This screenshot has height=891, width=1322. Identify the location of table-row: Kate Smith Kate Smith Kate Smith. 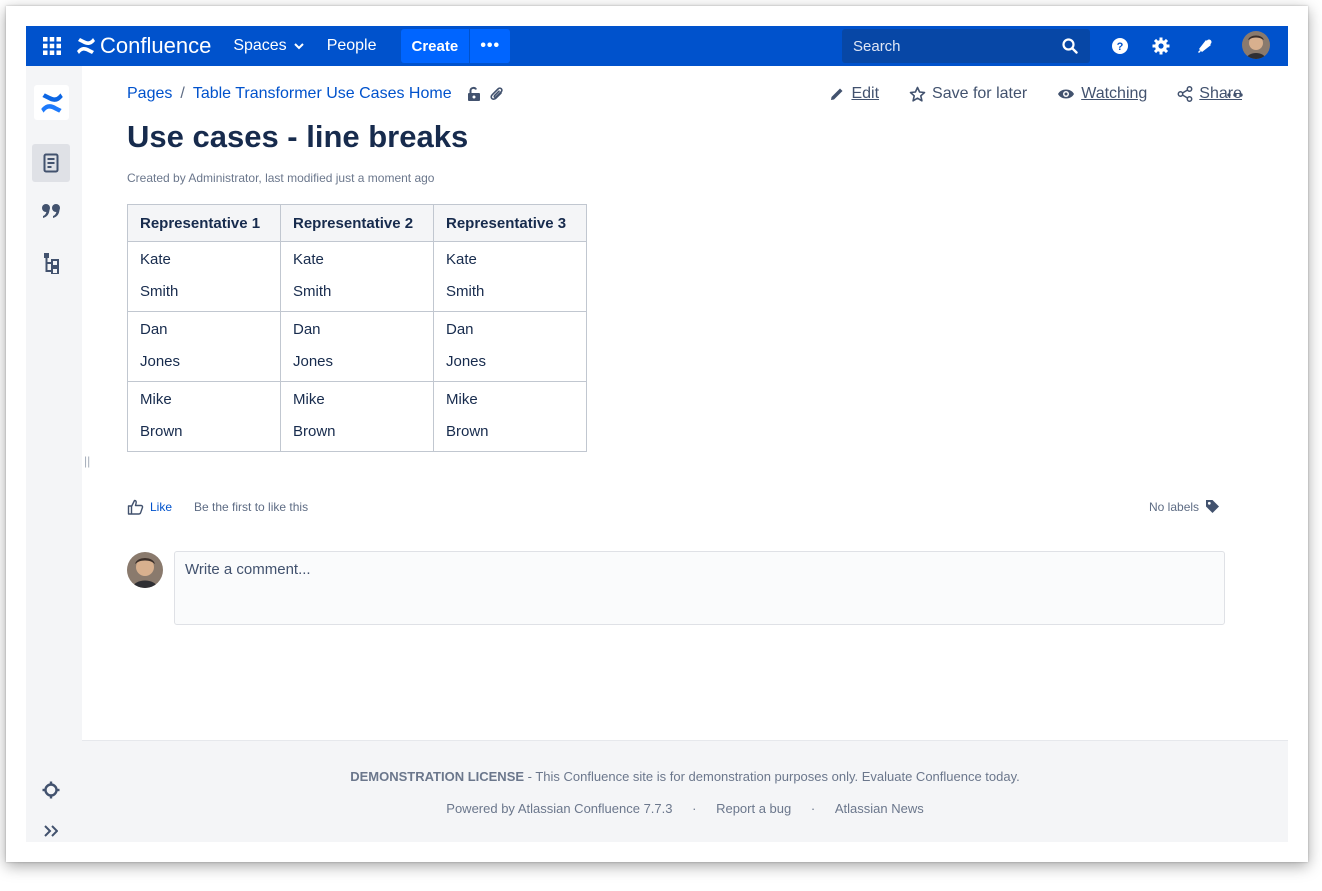
(357, 276).